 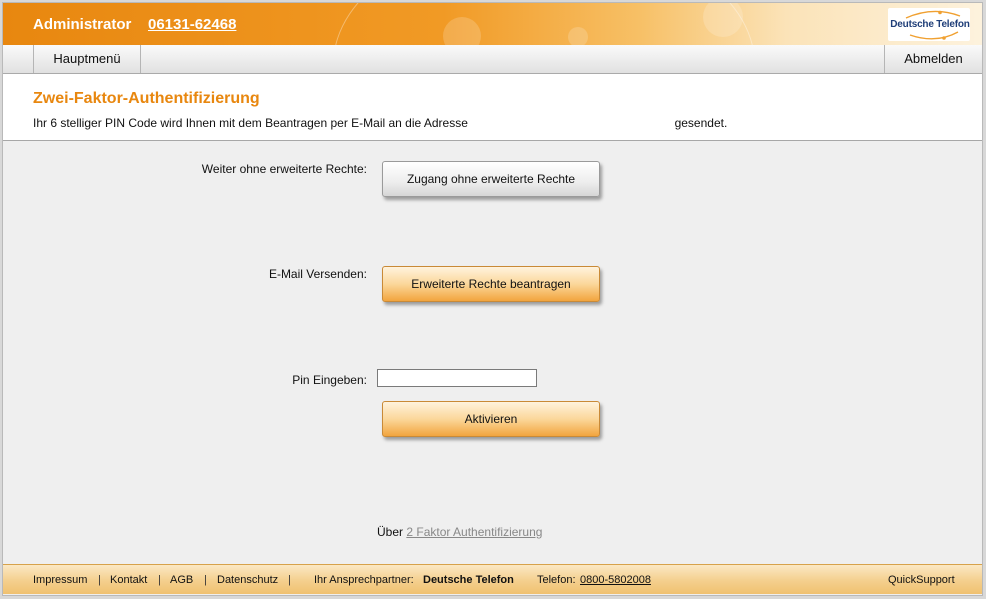 I want to click on about-line: Über 2 Faktor Authentifizierung, so click(x=459, y=532).